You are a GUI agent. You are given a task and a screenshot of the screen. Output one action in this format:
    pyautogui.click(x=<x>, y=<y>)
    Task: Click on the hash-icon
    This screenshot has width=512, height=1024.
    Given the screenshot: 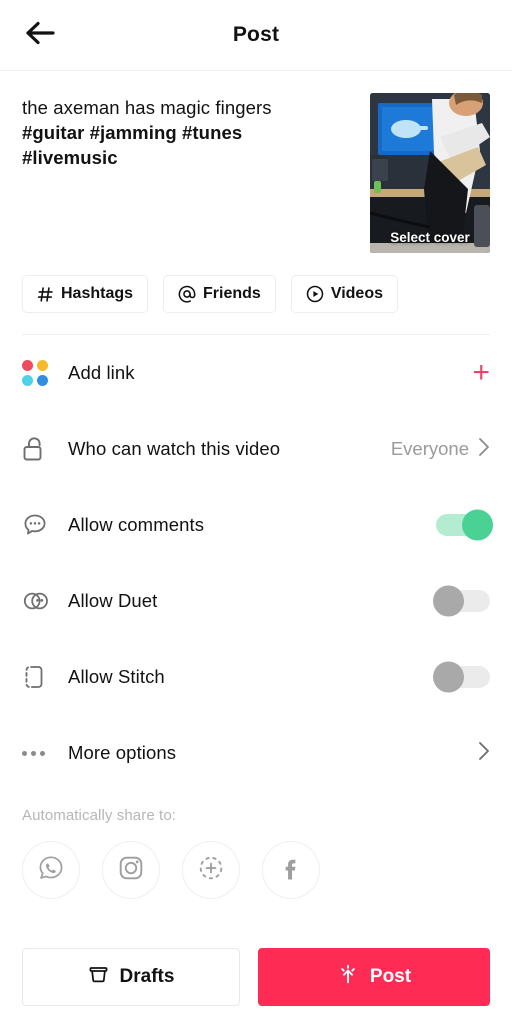 What is the action you would take?
    pyautogui.click(x=45, y=294)
    